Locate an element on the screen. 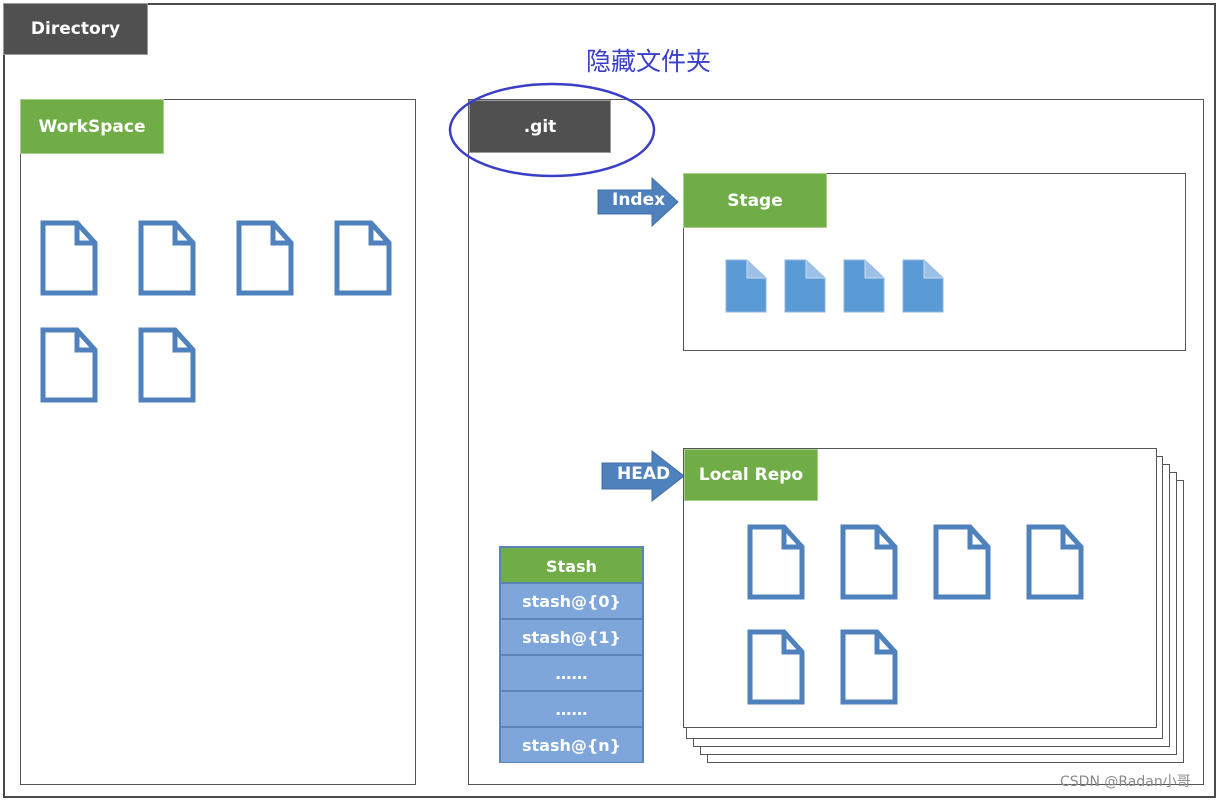  local-repo-tab: Local Repo is located at coordinates (751, 475).